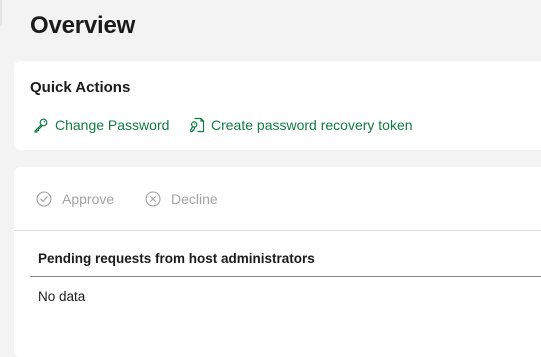 The width and height of the screenshot is (541, 357). I want to click on key-document-icon, so click(200, 125).